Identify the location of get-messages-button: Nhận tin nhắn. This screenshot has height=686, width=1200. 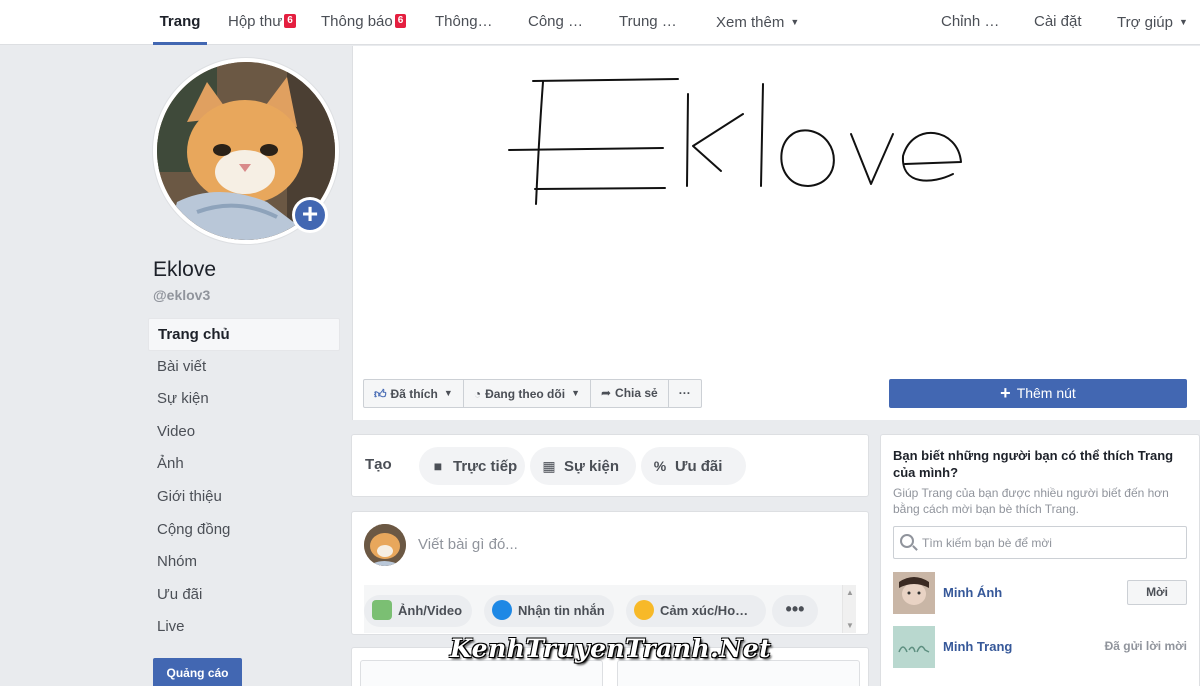
(549, 611).